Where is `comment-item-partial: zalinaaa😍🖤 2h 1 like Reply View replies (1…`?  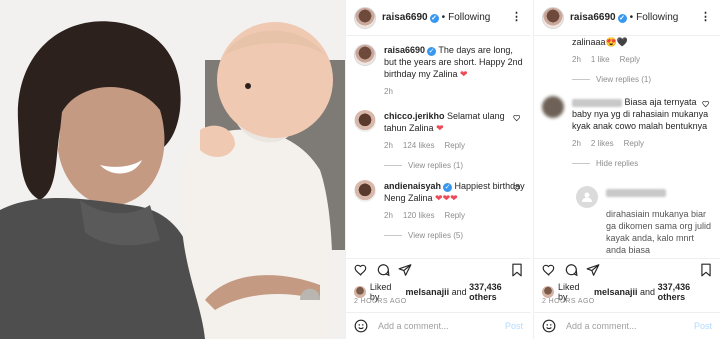 comment-item-partial: zalinaaa😍🖤 2h 1 like Reply View replies (1… is located at coordinates (628, 61).